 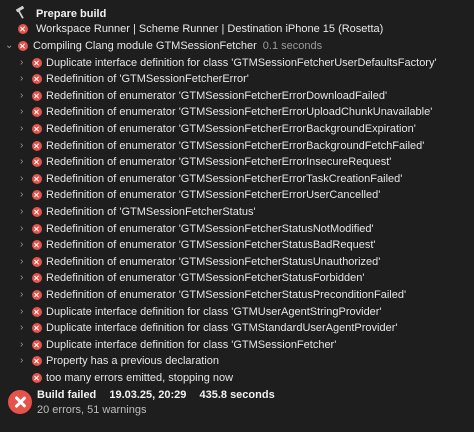 What do you see at coordinates (10, 46) in the screenshot?
I see `chevron-down-icon: ⌄` at bounding box center [10, 46].